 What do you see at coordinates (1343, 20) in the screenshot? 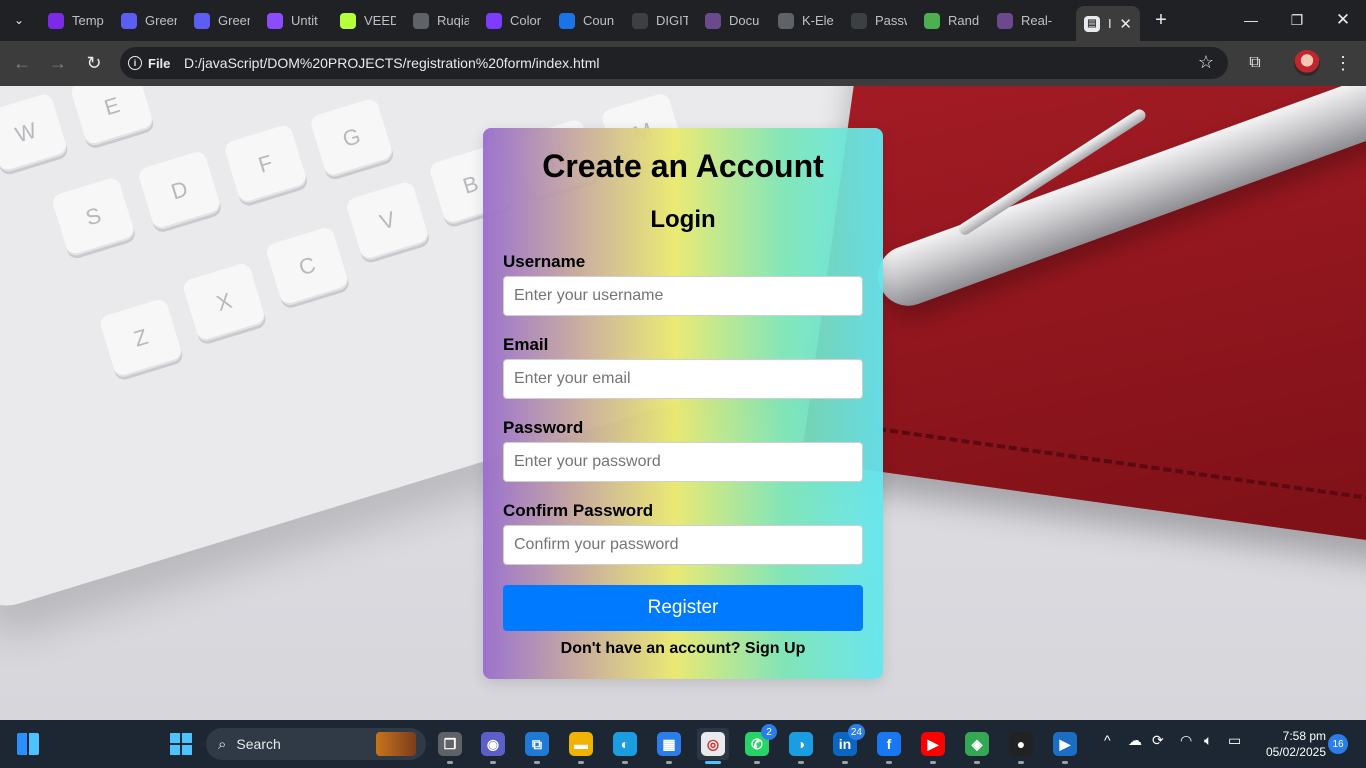
I see `close-window-button: ✕` at bounding box center [1343, 20].